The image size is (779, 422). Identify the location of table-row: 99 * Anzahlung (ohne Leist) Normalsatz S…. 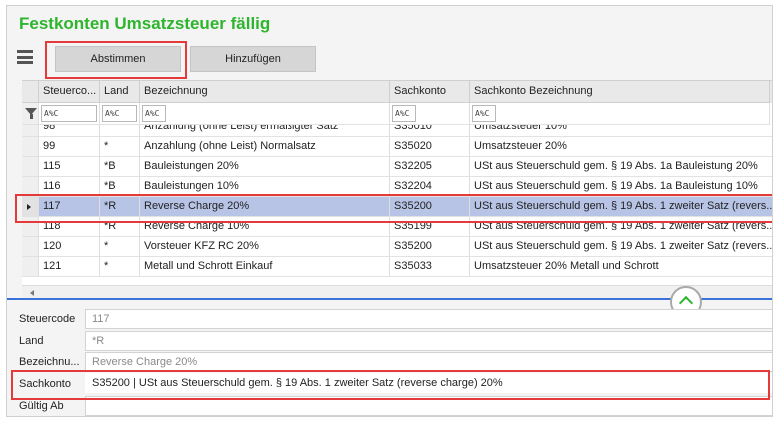
(397, 147).